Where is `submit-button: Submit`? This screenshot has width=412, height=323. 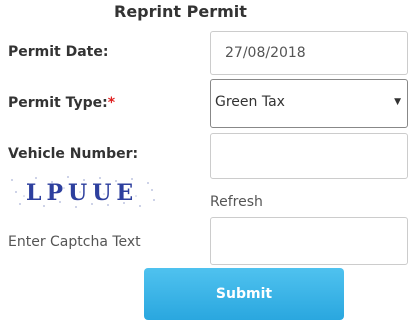
submit-button: Submit is located at coordinates (244, 294).